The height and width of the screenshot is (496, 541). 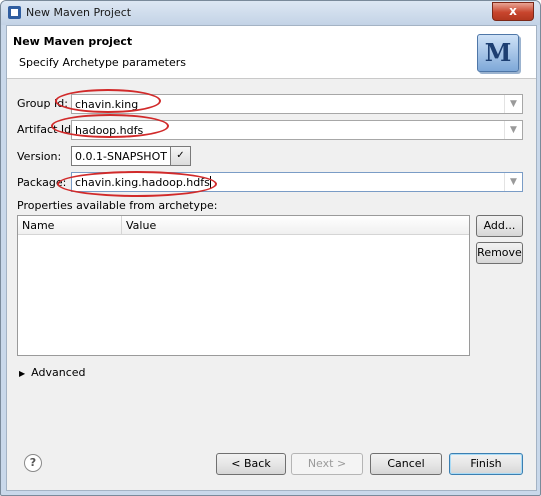 I want to click on group-id-label: Group Id:, so click(x=42, y=103).